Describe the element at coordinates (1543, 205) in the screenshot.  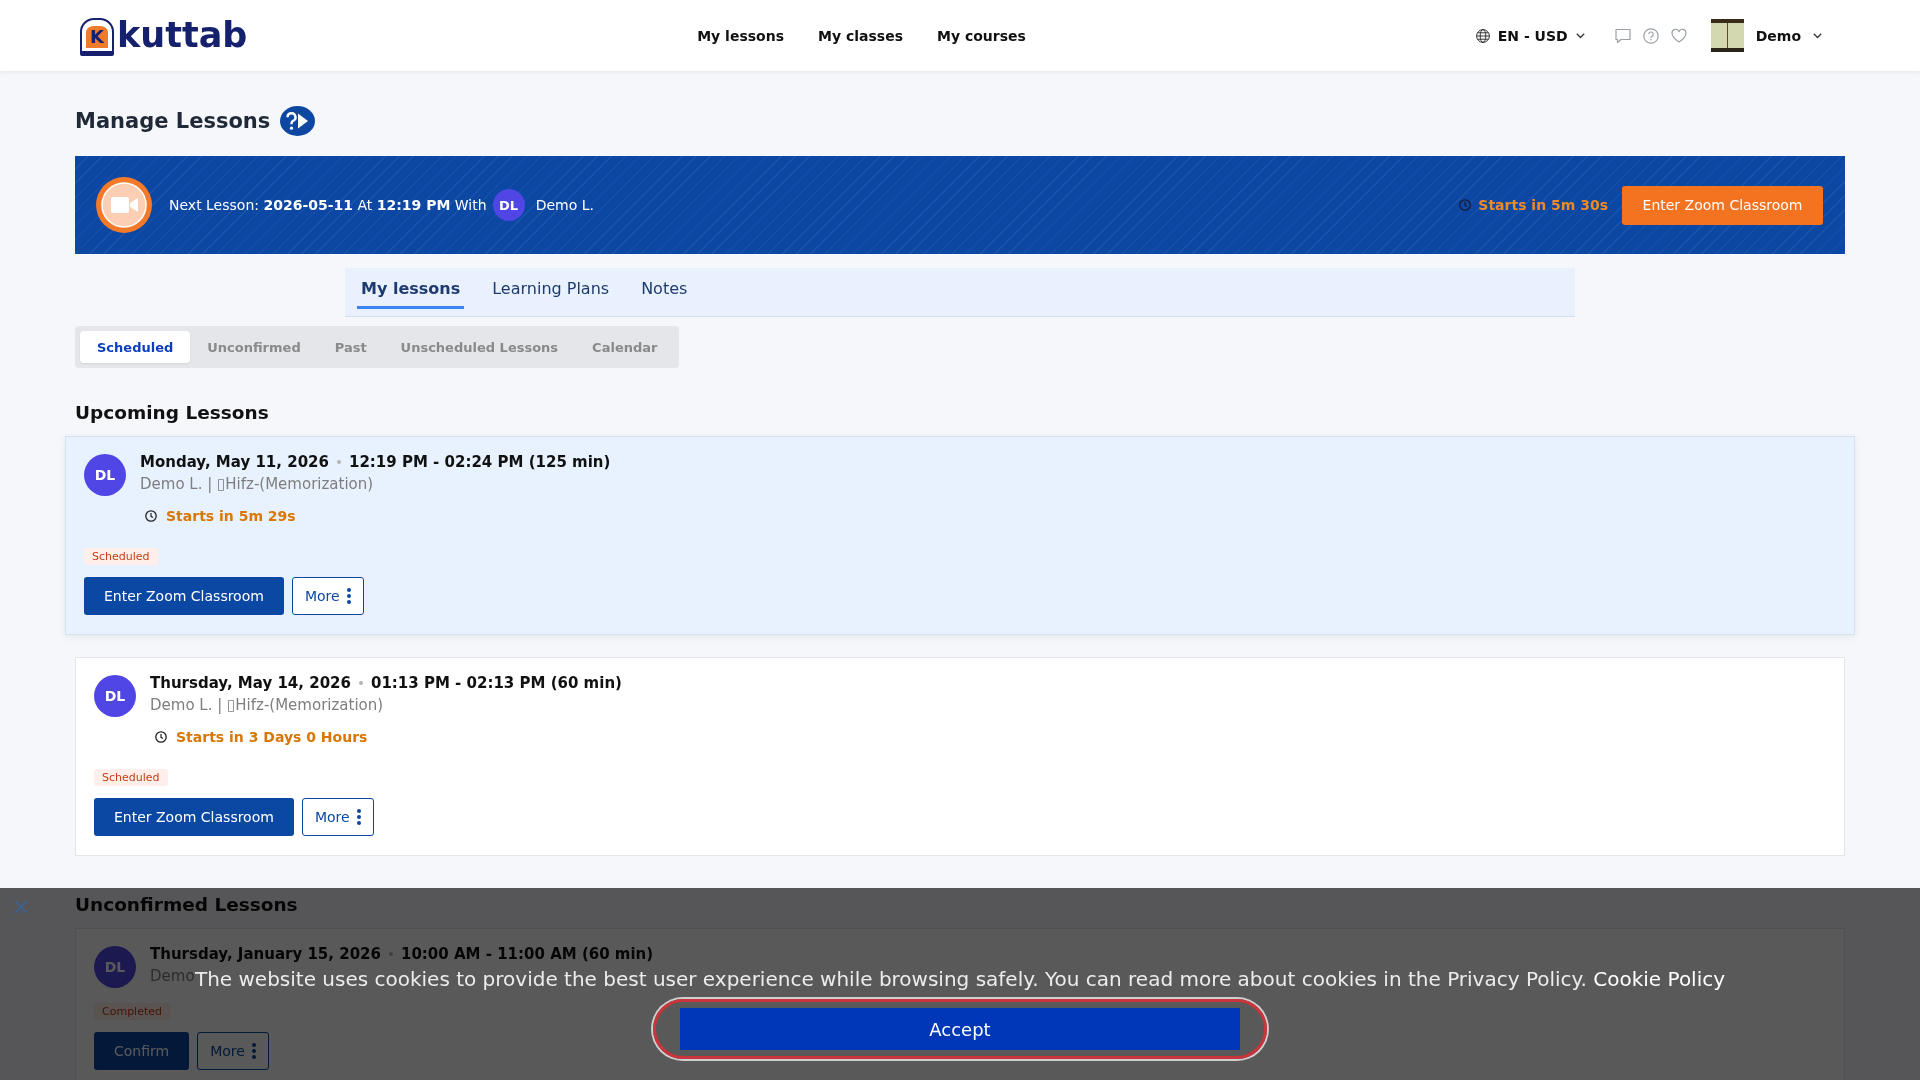
I see `countdown: Starts in 5m 30s` at that location.